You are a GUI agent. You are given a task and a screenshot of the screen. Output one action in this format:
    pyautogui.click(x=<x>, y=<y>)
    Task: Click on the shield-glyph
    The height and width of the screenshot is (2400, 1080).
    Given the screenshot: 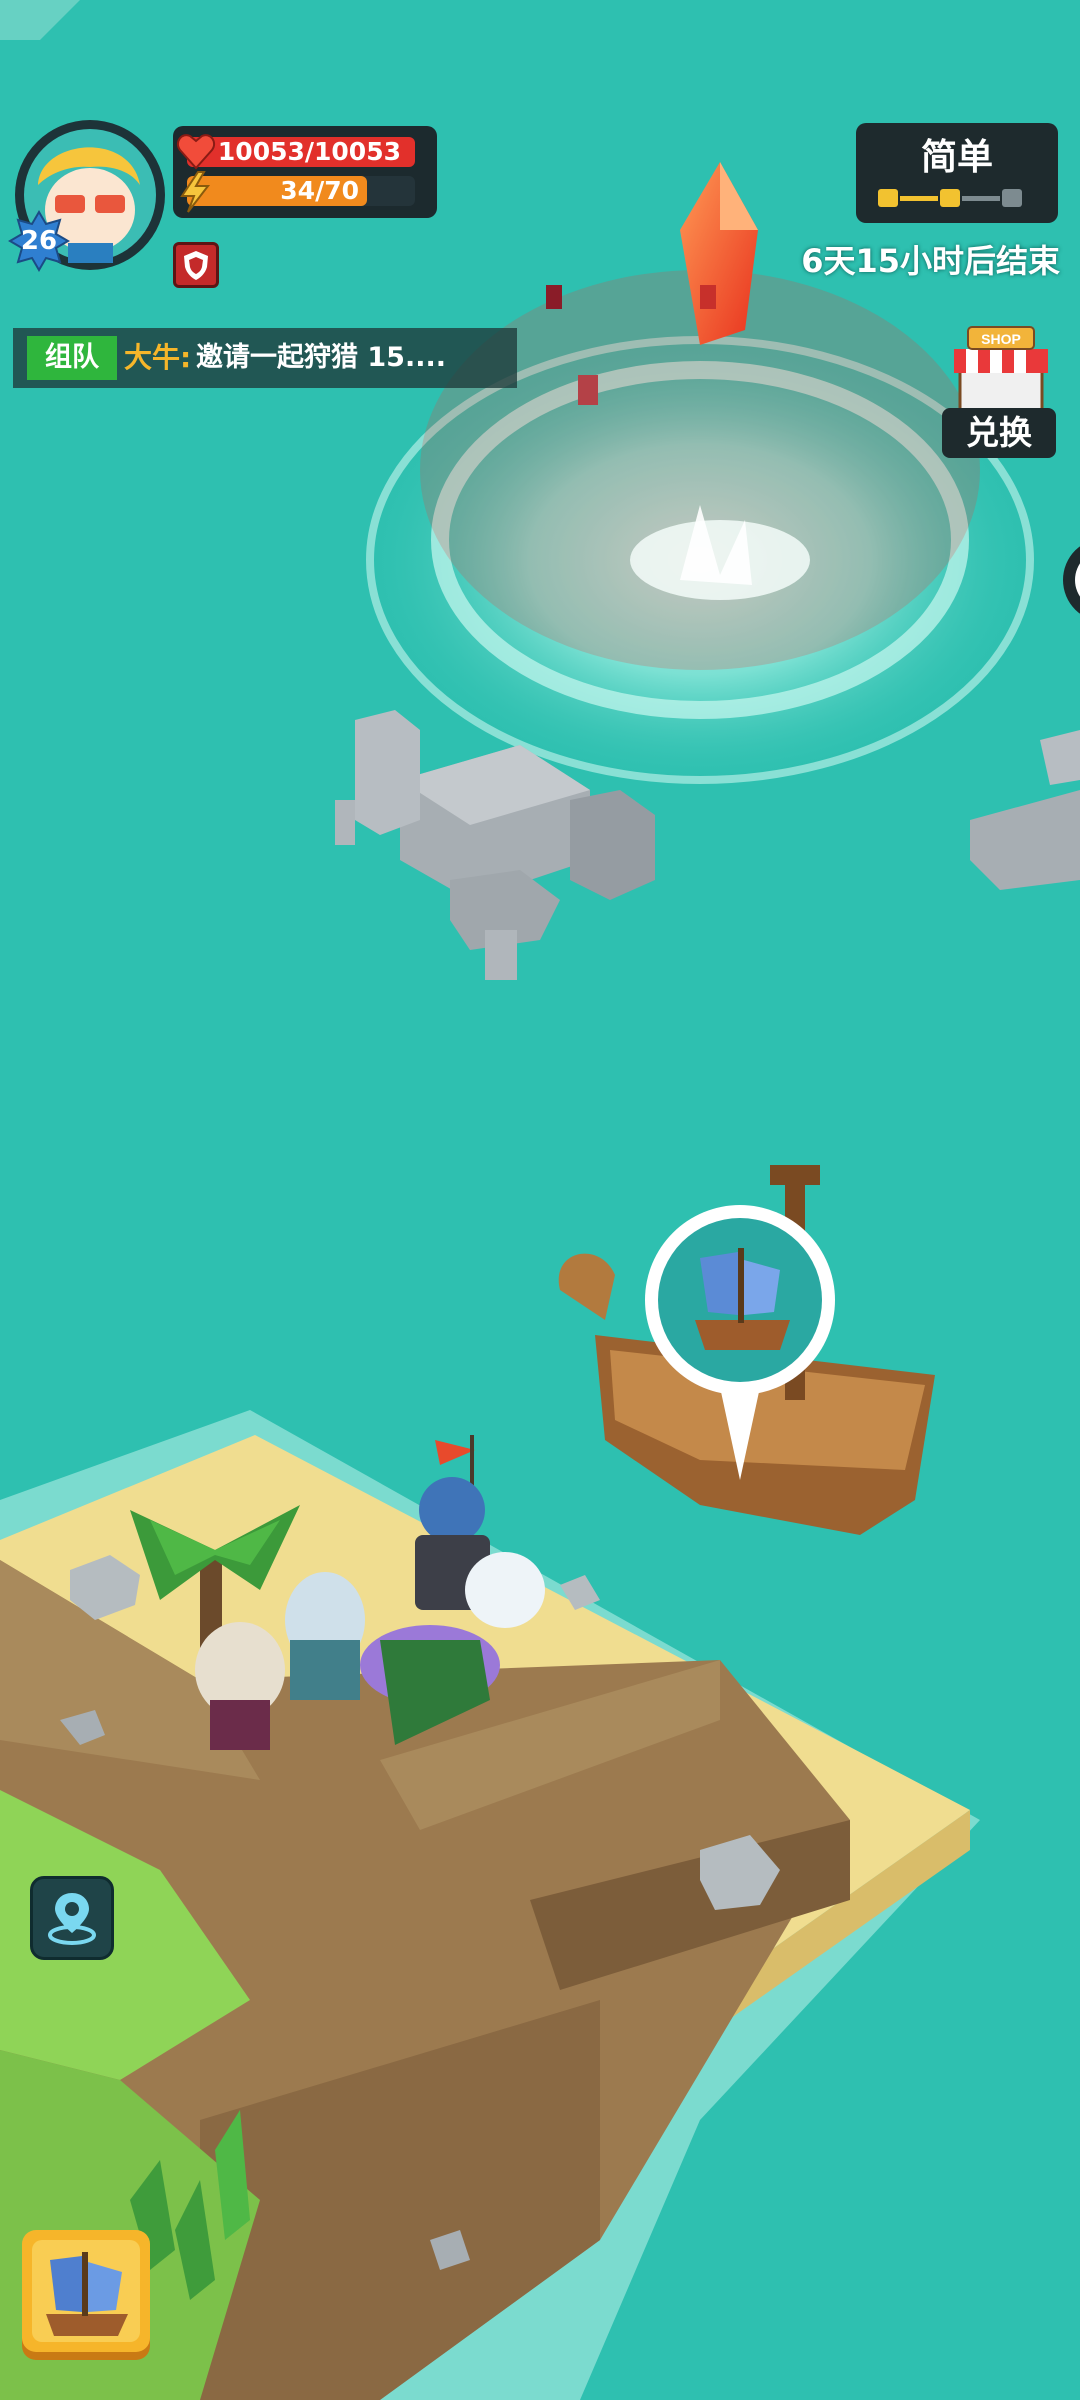 What is the action you would take?
    pyautogui.click(x=196, y=265)
    